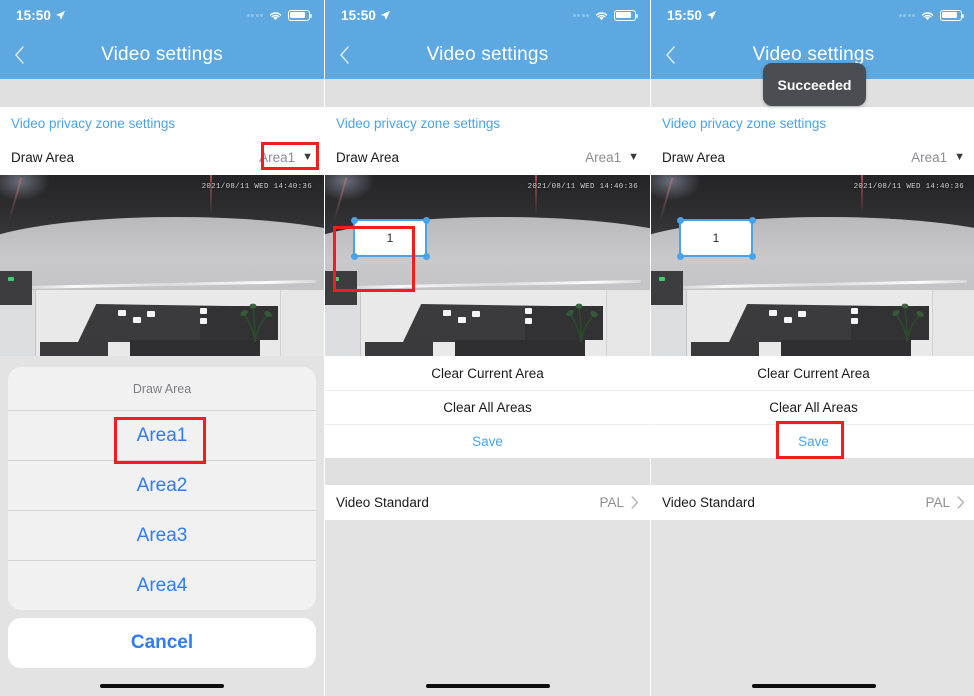 Image resolution: width=974 pixels, height=696 pixels. Describe the element at coordinates (487, 265) in the screenshot. I see `video-preview-2: 2021/08/11 WED 14:40:36 1` at that location.